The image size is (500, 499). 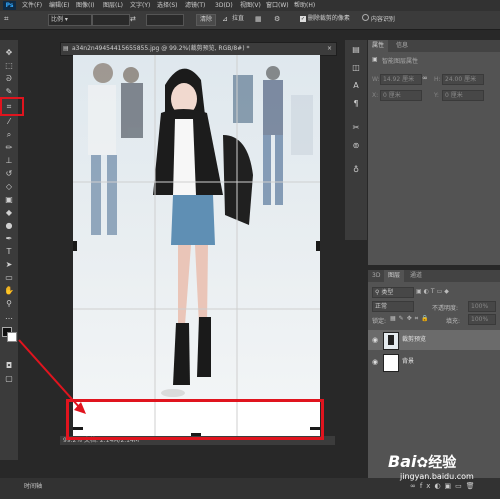 What do you see at coordinates (356, 50) in the screenshot?
I see `properties-panel-icon: ▤` at bounding box center [356, 50].